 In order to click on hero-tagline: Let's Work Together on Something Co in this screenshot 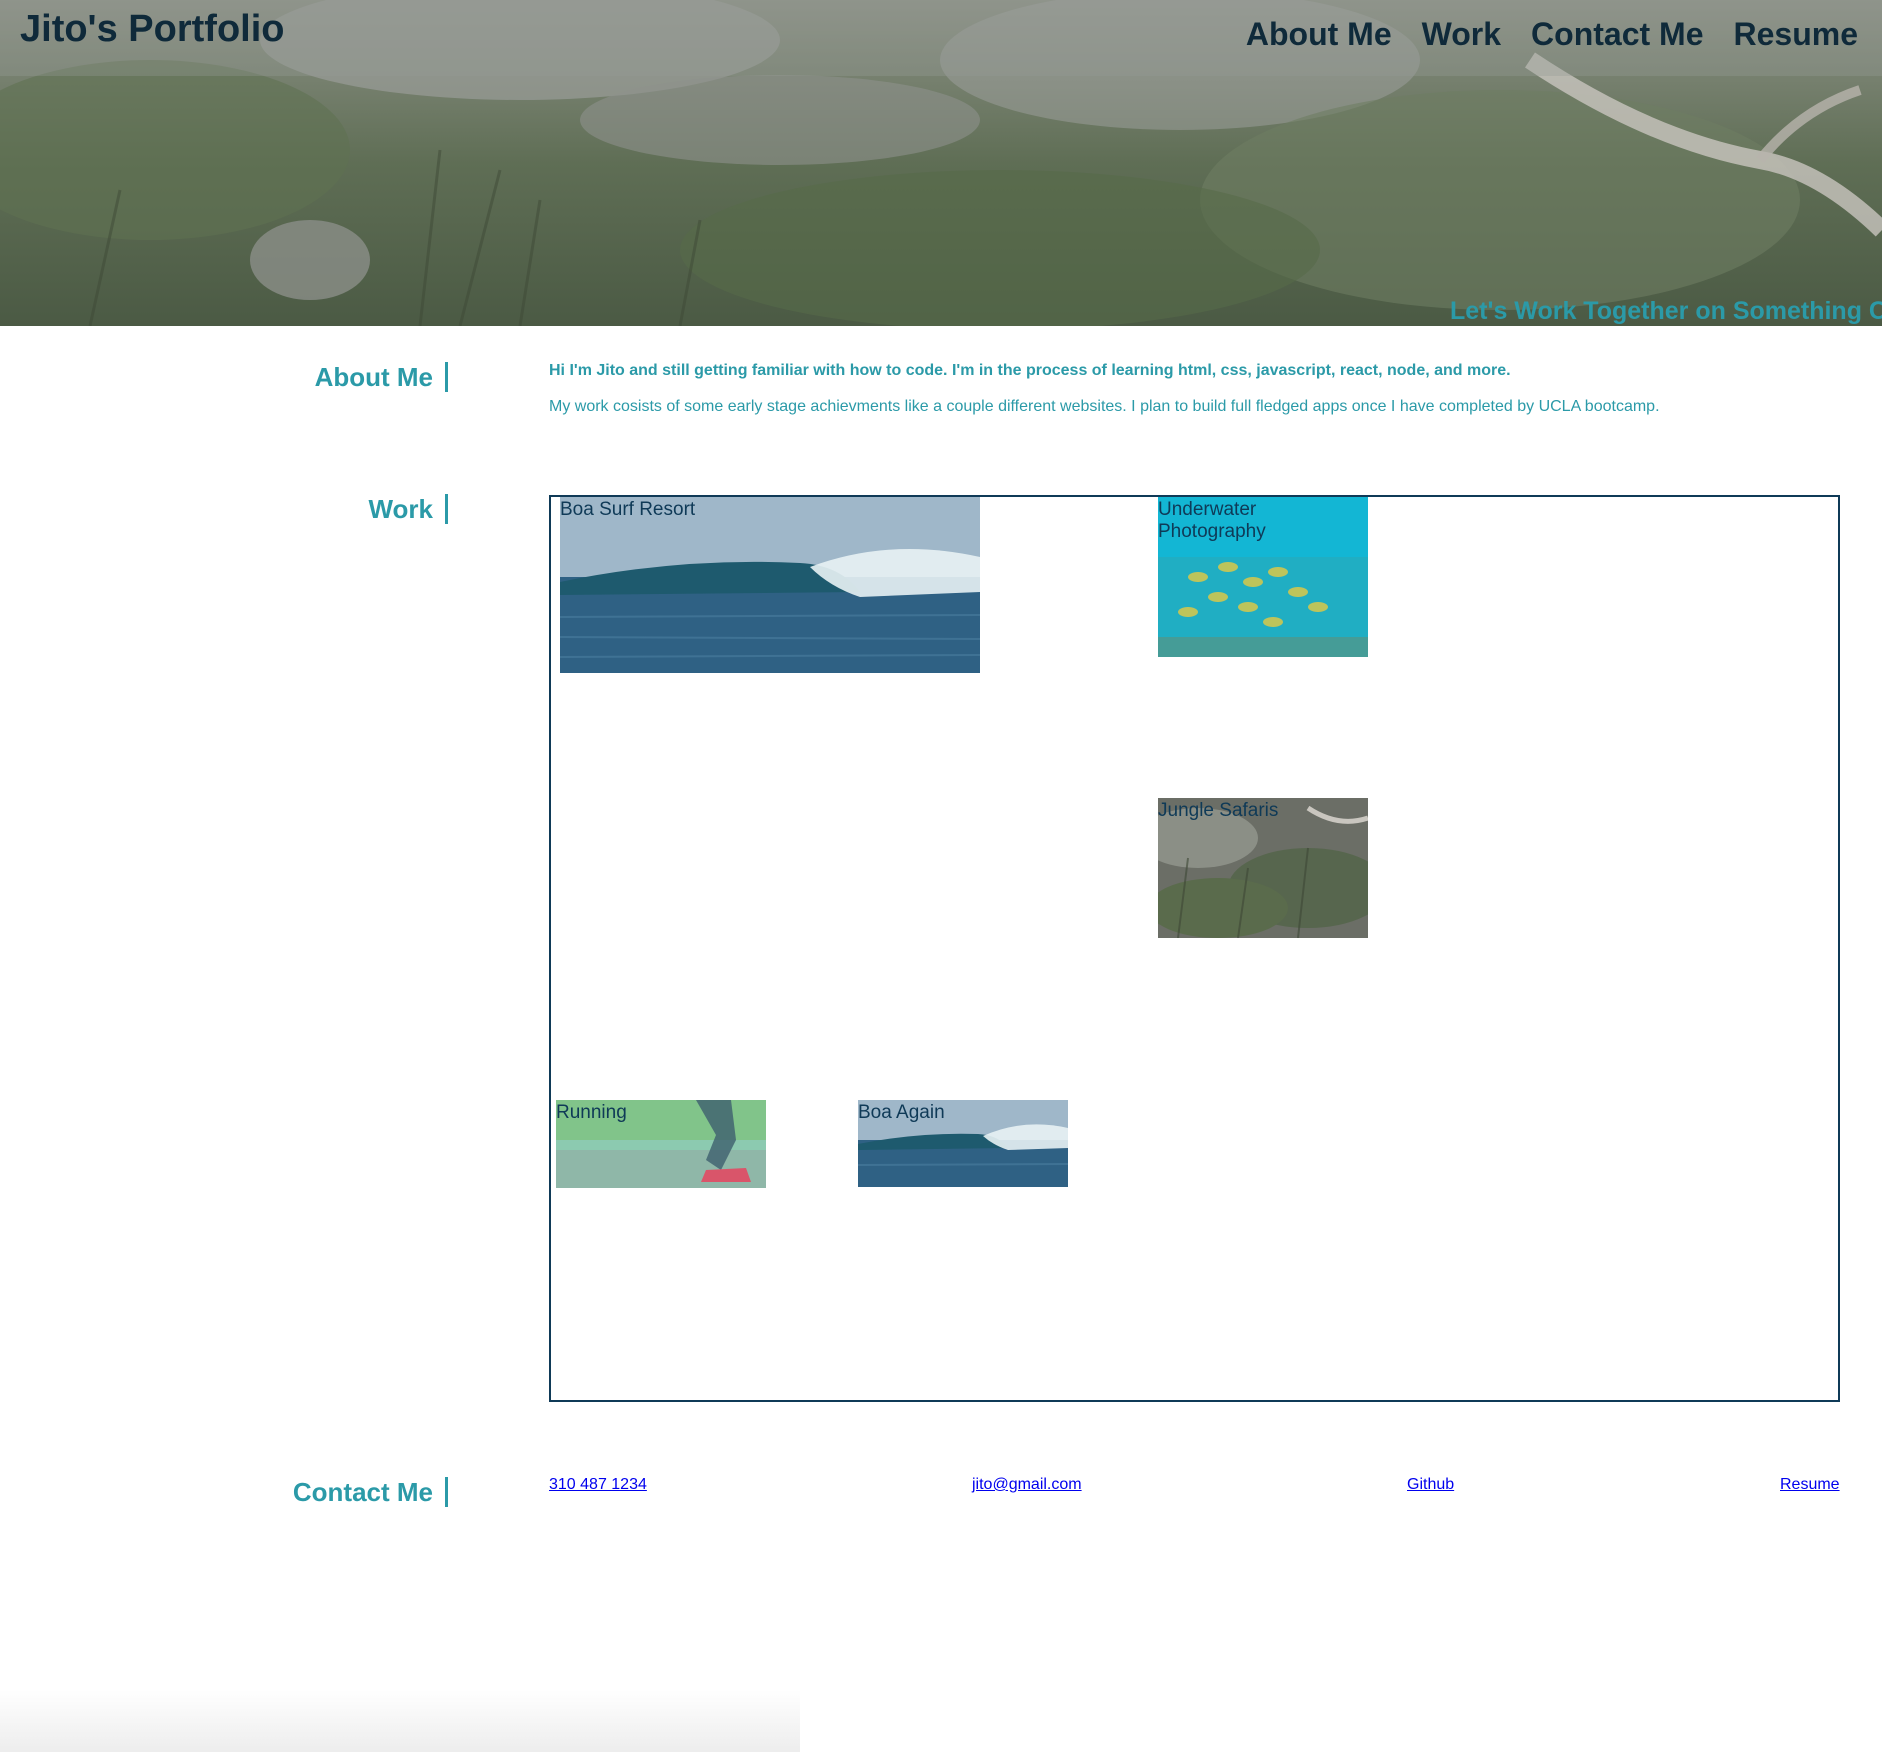, I will do `click(1666, 311)`.